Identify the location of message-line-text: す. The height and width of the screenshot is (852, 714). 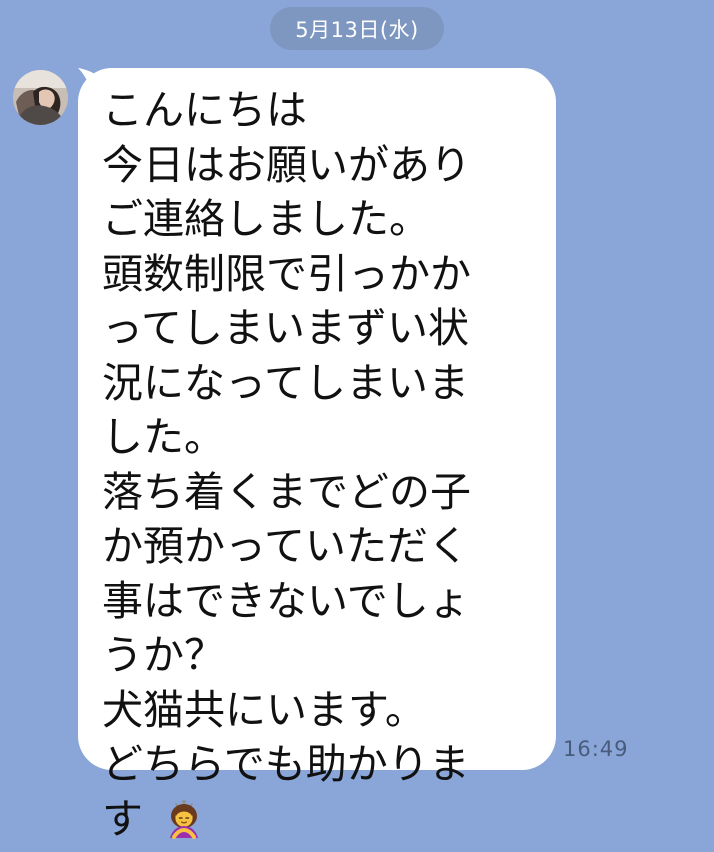
(122, 818).